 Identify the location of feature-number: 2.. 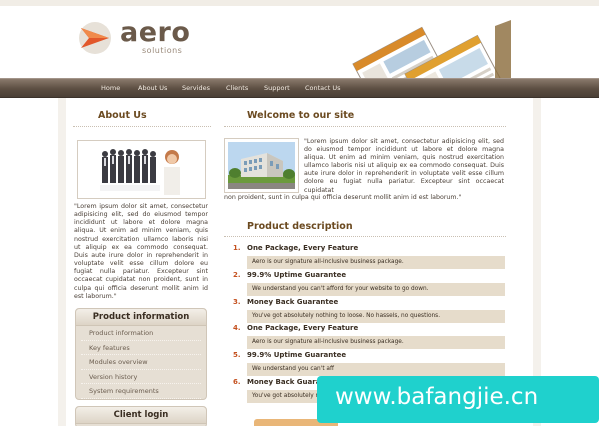
(237, 275).